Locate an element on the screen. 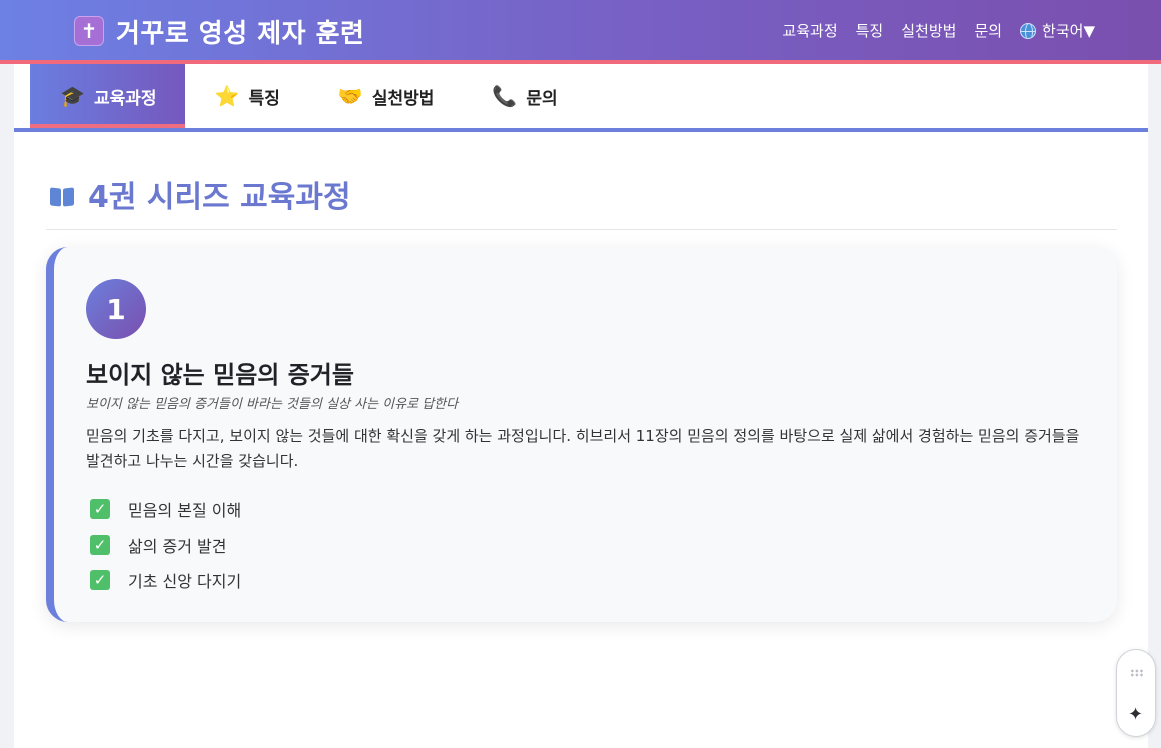 This screenshot has height=748, width=1161. book-icon is located at coordinates (62, 198).